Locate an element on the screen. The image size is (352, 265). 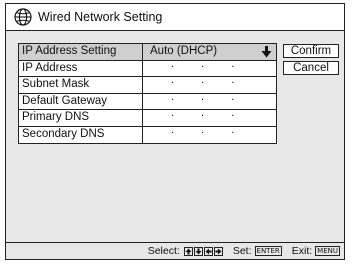
arrow-right-key-icon is located at coordinates (218, 251).